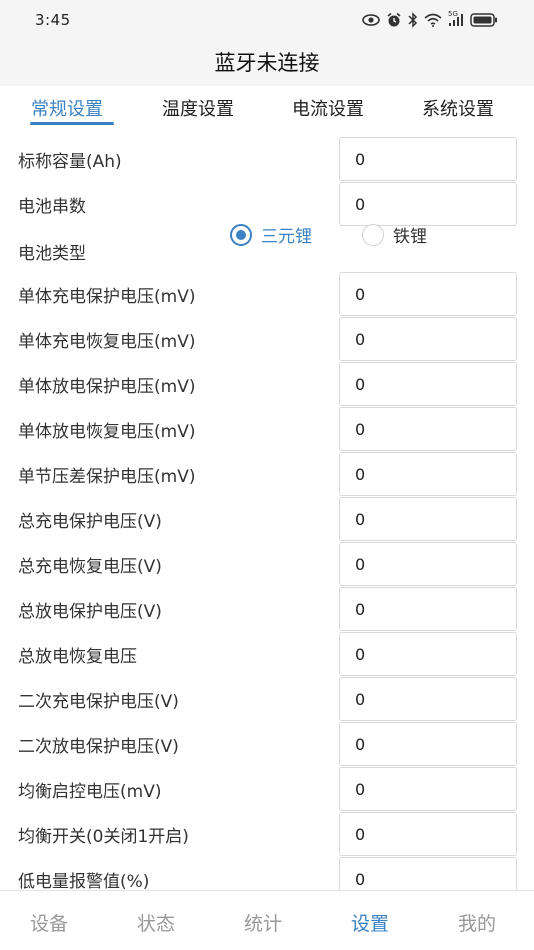 The height and width of the screenshot is (950, 534). What do you see at coordinates (90, 612) in the screenshot?
I see `field-label: 总放电保护电压(V)` at bounding box center [90, 612].